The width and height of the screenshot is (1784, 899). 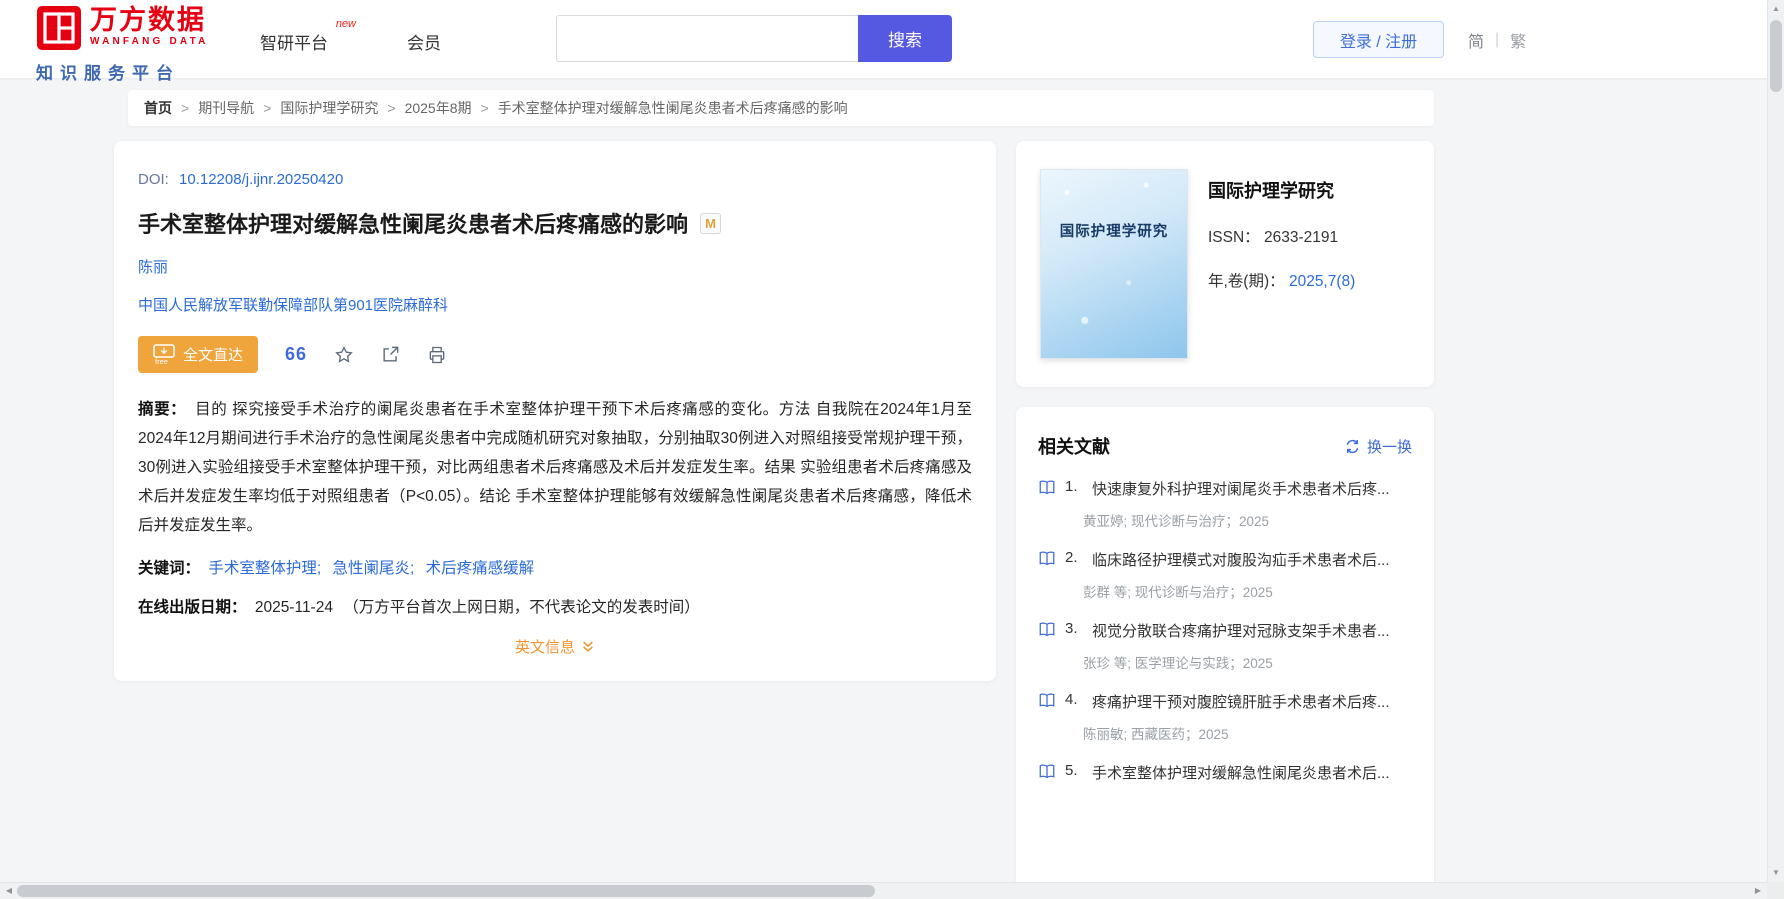 I want to click on related-item-number: 3., so click(x=1071, y=628).